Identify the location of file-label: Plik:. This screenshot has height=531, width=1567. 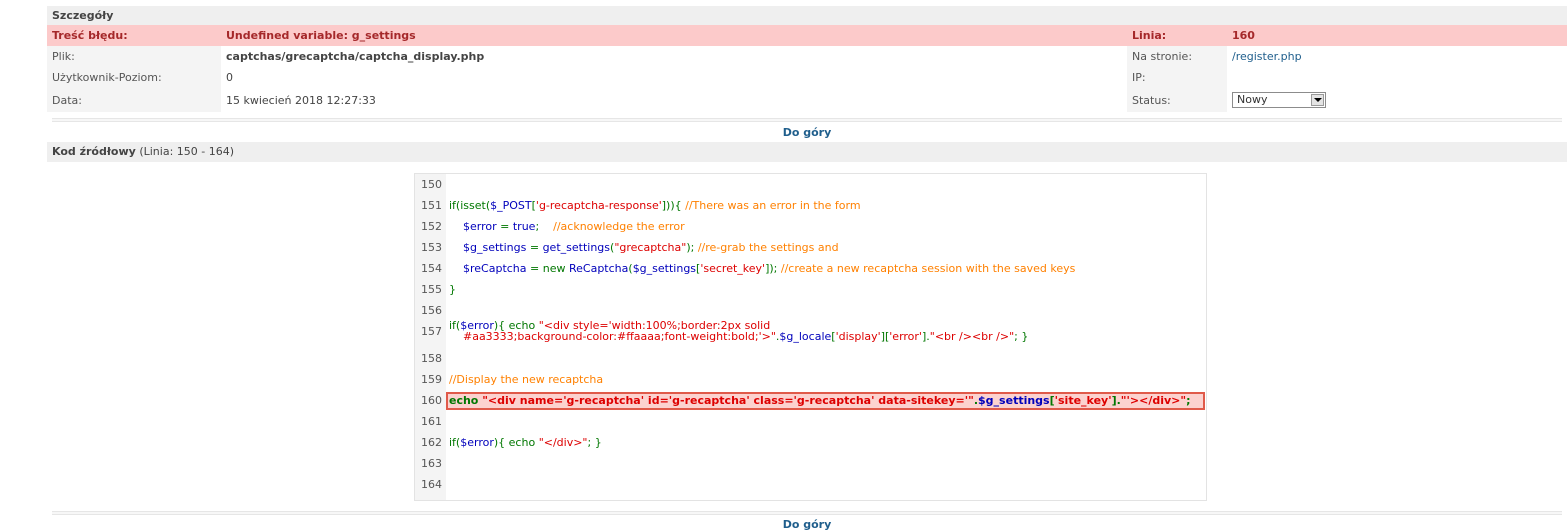
(134, 56).